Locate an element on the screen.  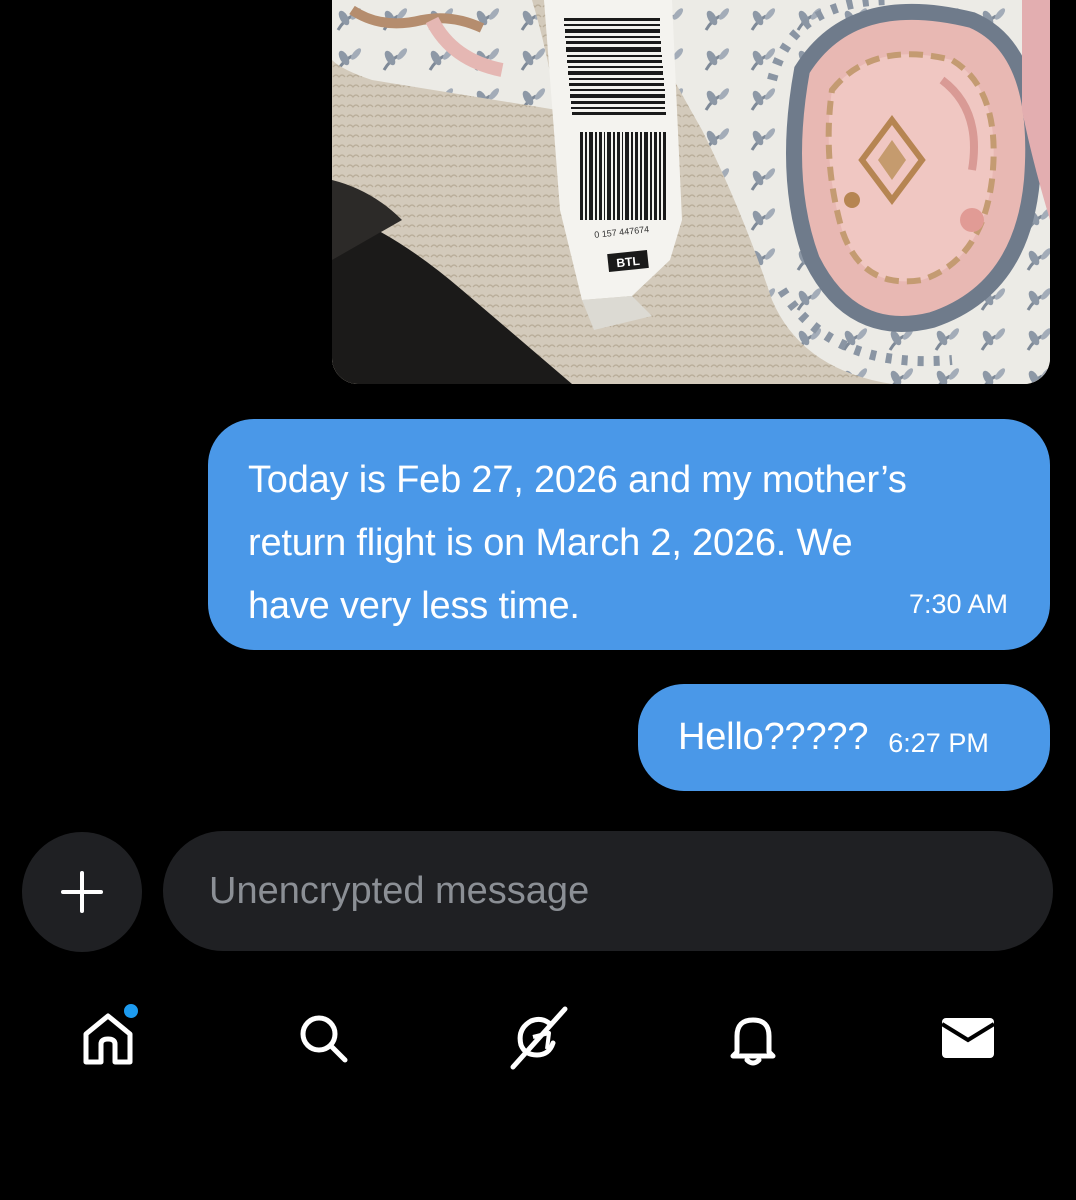
message-timestamp: 7:30 AM is located at coordinates (958, 604).